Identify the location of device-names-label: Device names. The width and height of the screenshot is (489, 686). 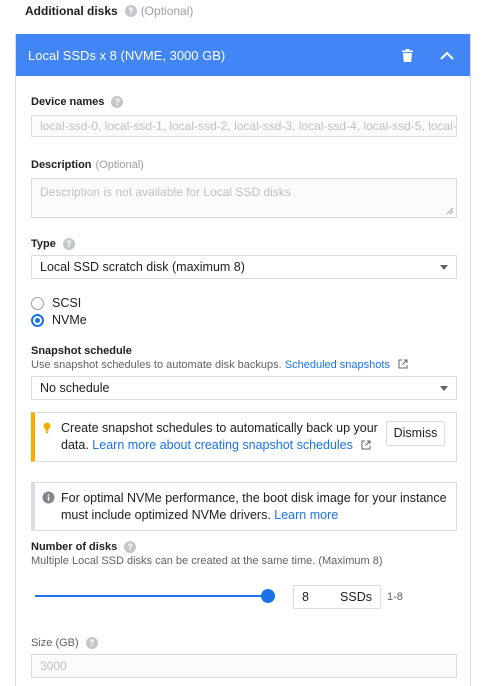
(68, 102).